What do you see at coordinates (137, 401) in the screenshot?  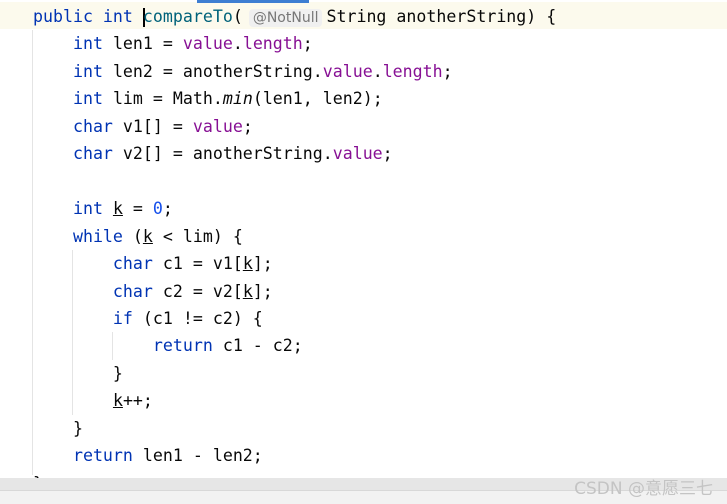 I see `code-token: ++;` at bounding box center [137, 401].